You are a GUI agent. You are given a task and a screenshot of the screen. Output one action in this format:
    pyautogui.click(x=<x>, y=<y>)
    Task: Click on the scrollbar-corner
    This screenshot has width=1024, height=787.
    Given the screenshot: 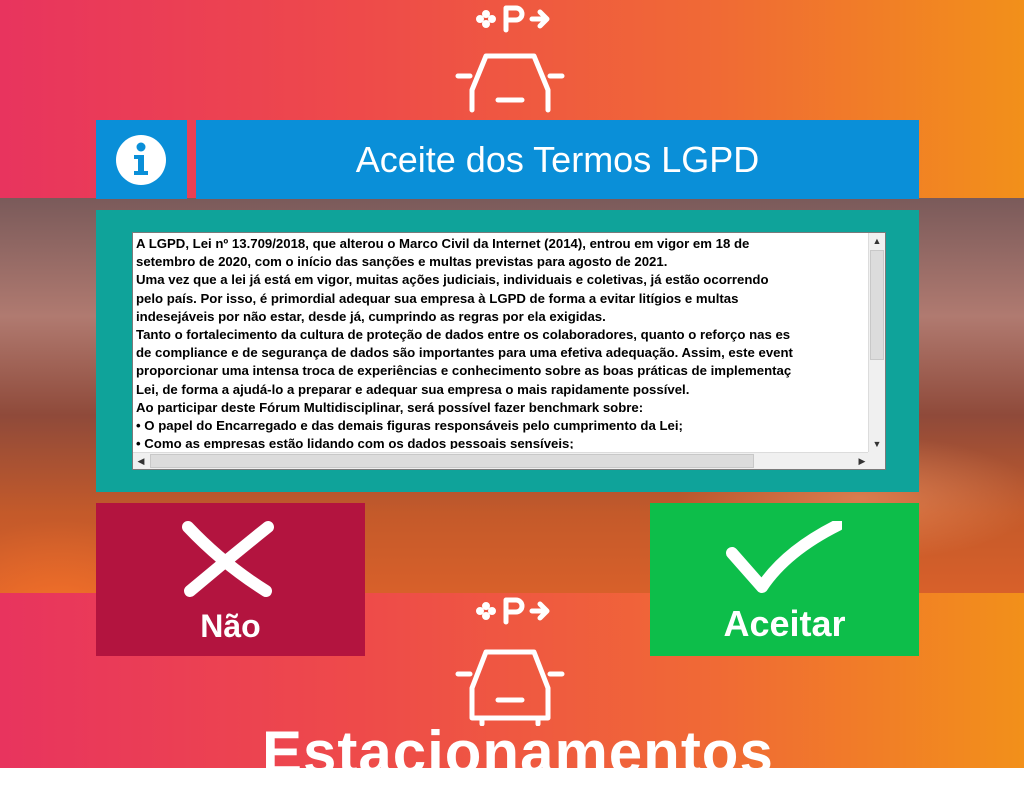 What is the action you would take?
    pyautogui.click(x=876, y=460)
    